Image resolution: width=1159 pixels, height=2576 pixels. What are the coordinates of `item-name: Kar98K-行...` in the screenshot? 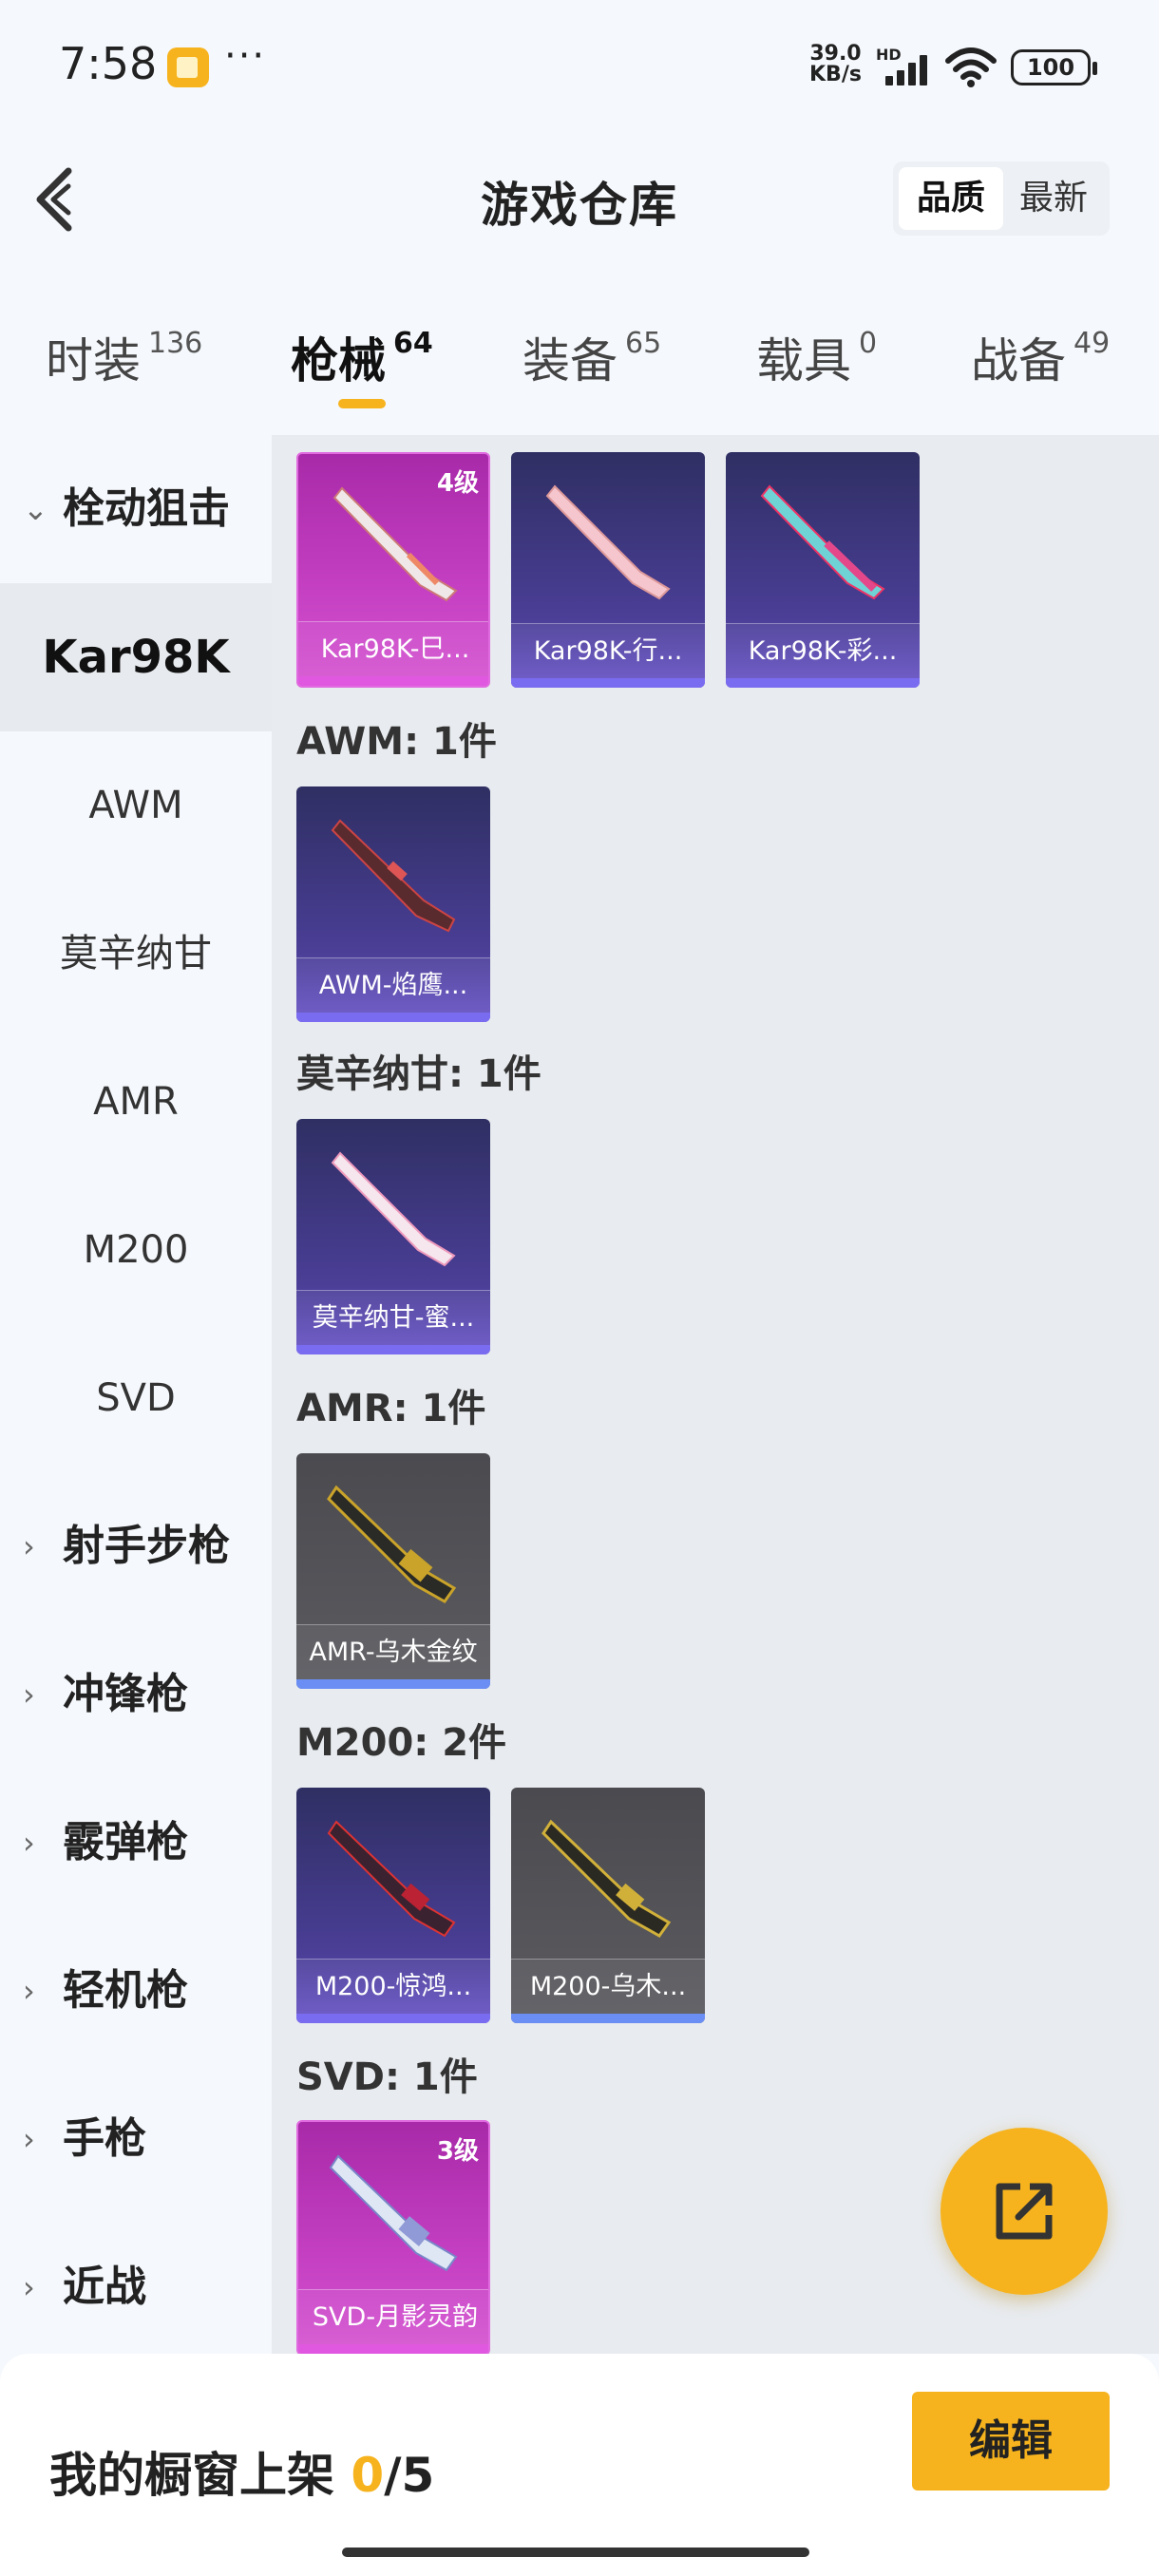 It's located at (608, 650).